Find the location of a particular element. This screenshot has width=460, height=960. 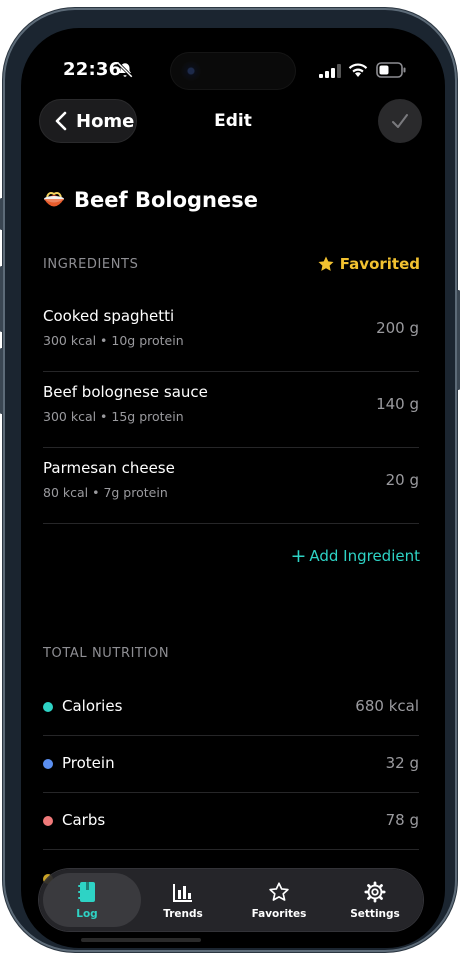

tab-trends: Trends is located at coordinates (183, 900).